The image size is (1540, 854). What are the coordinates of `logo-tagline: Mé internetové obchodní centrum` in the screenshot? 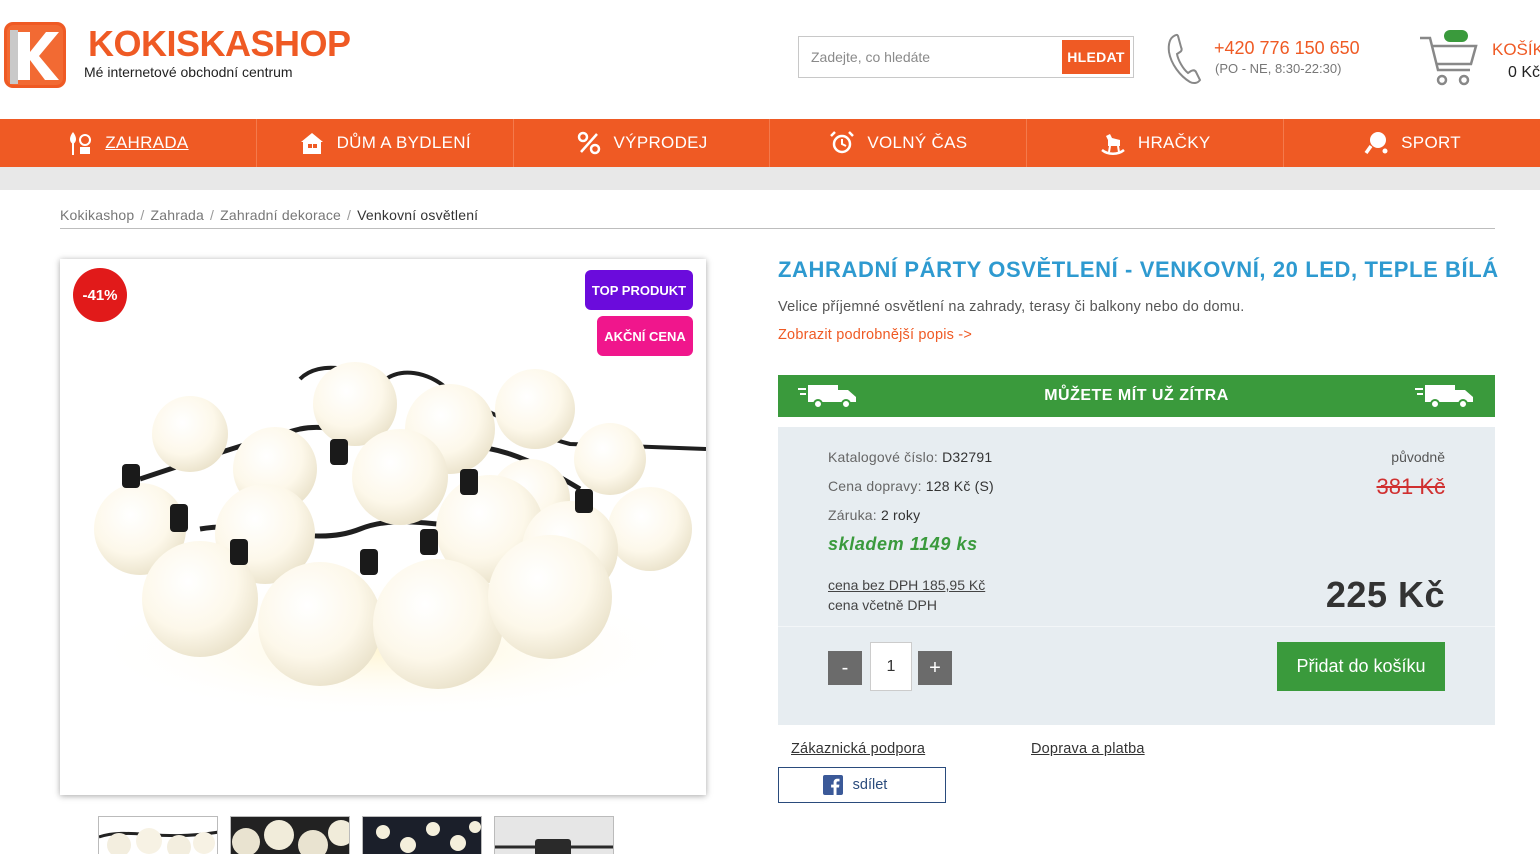 It's located at (188, 72).